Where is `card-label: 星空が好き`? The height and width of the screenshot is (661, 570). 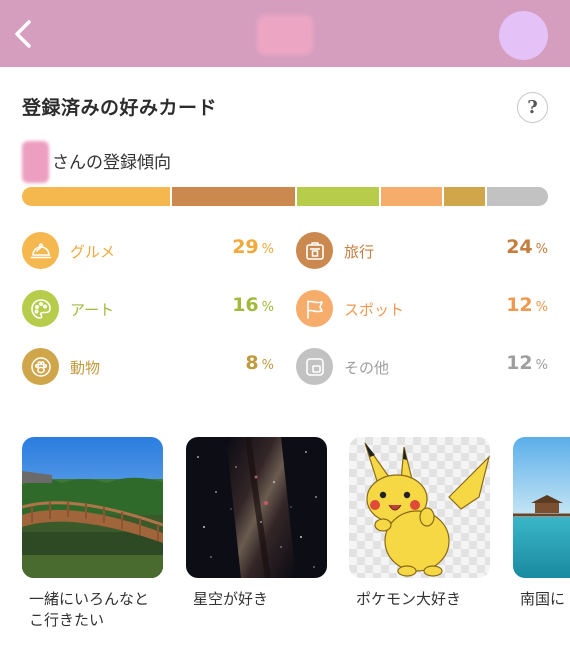
card-label: 星空が好き is located at coordinates (231, 599).